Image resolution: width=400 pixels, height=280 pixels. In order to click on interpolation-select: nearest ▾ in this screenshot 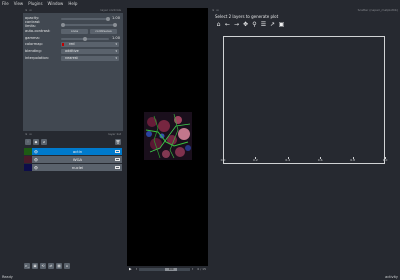, I will do `click(90, 58)`.